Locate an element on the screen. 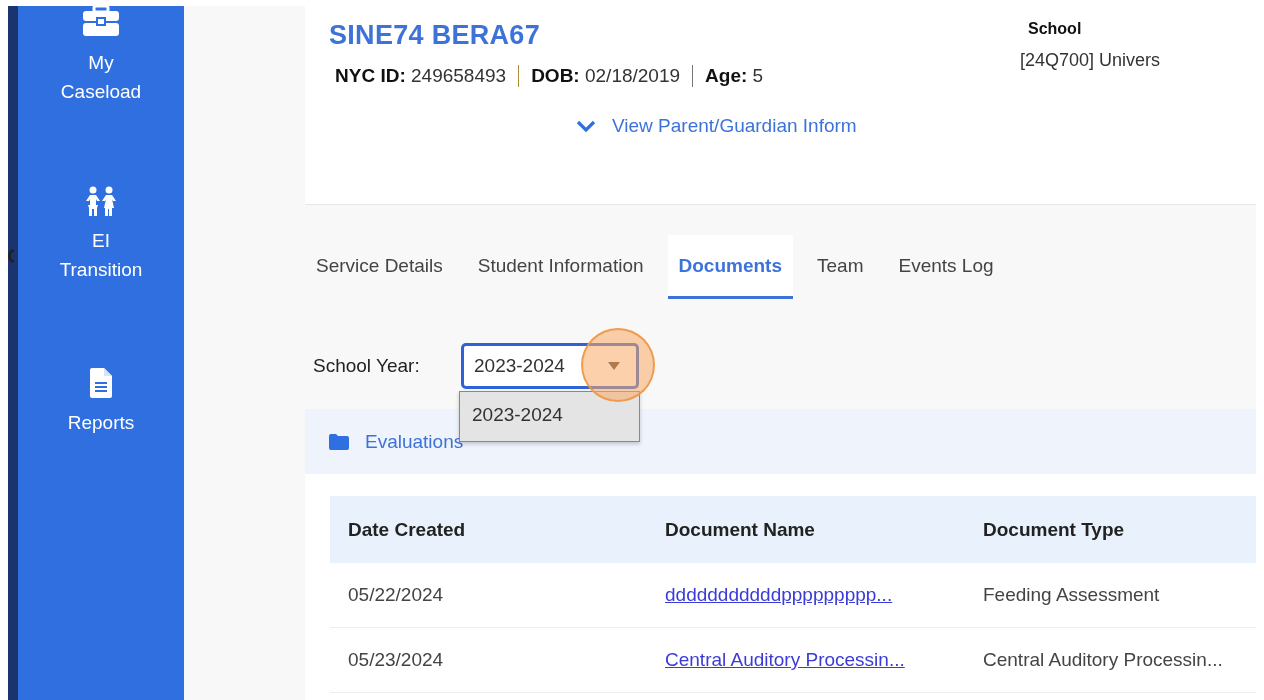 Image resolution: width=1264 pixels, height=700 pixels. tab: Student Information is located at coordinates (560, 267).